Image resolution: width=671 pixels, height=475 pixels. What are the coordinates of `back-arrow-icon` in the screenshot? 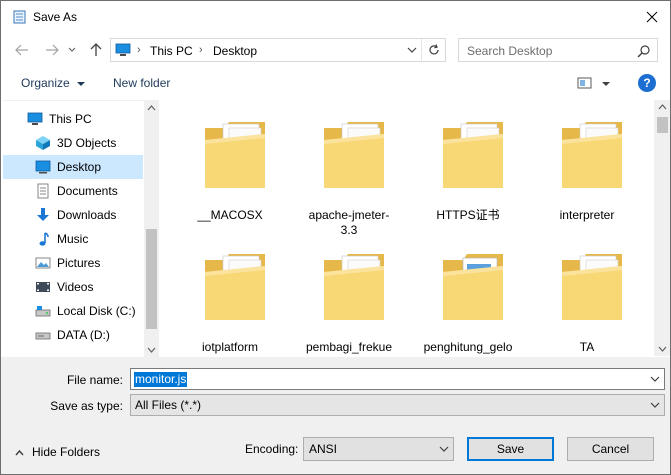 It's located at (21, 50).